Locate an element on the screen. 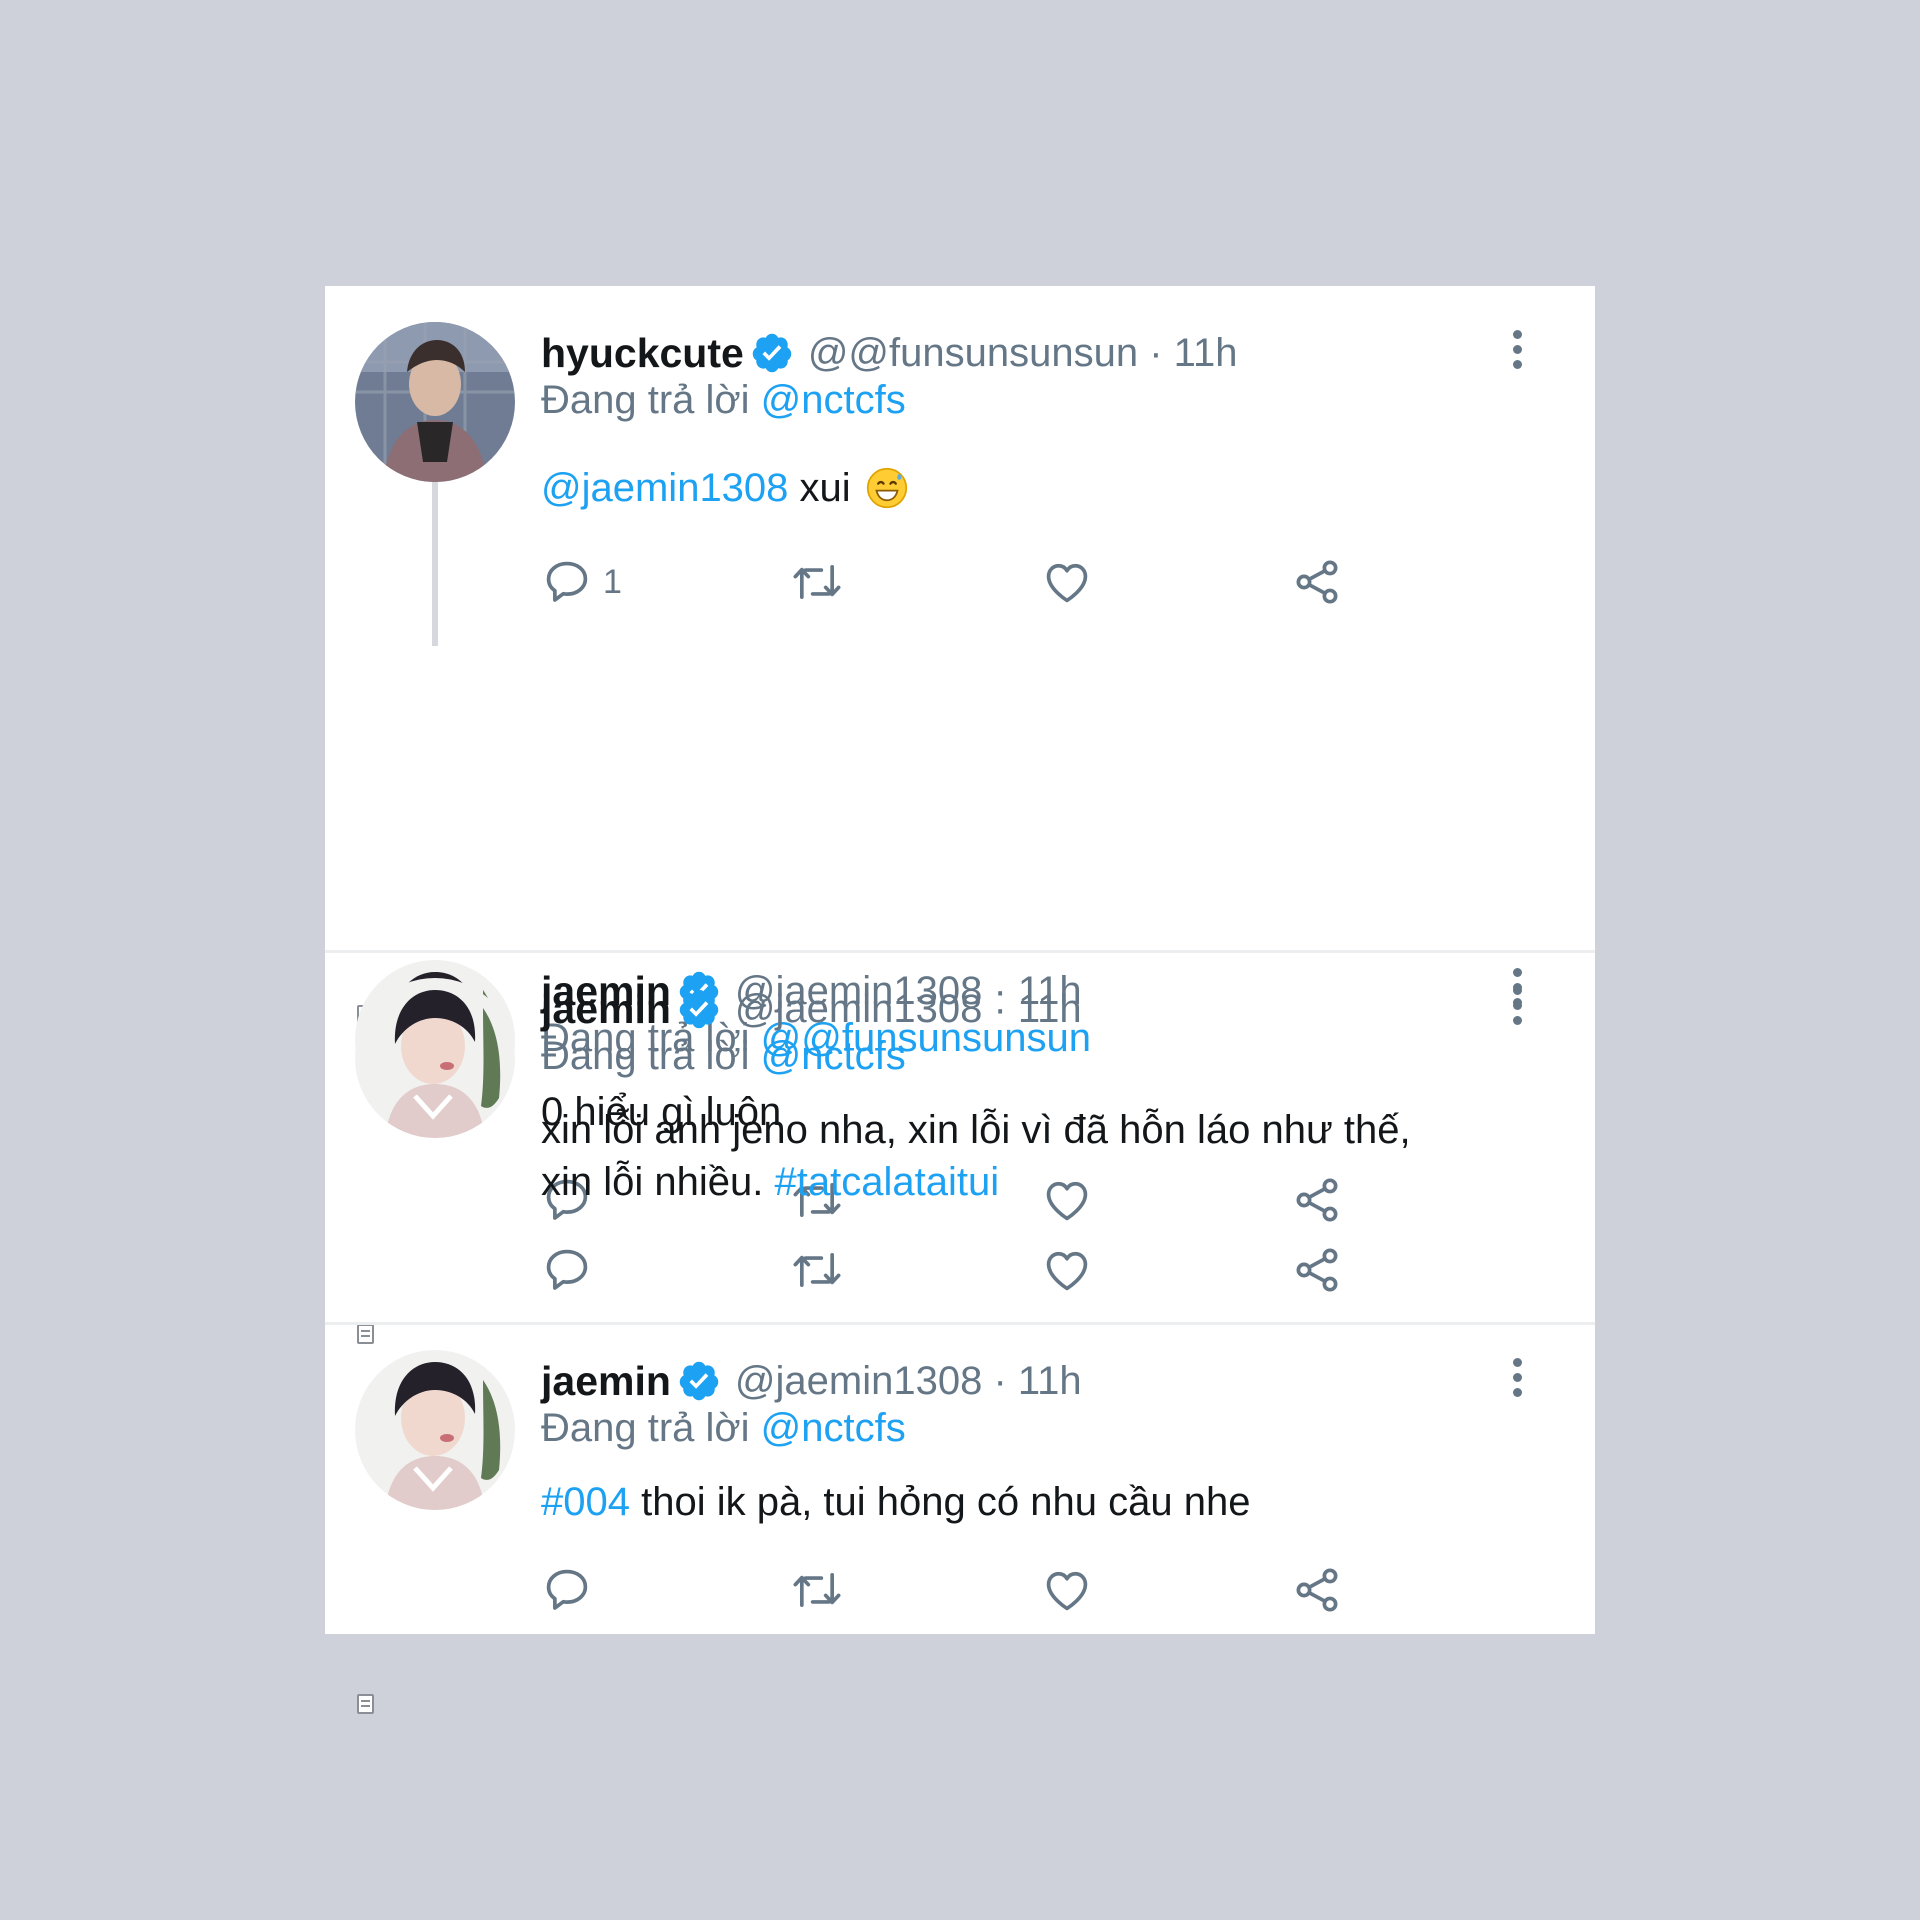  tweet-header: jaemin @jaemin1308 · 11h is located at coordinates (811, 1381).